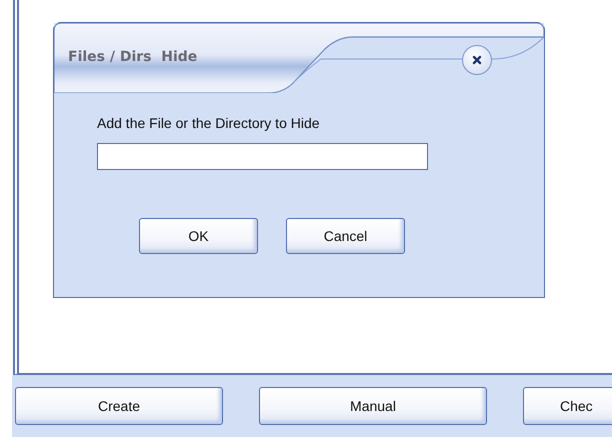  Describe the element at coordinates (345, 236) in the screenshot. I see `cancel-button: Cancel` at that location.